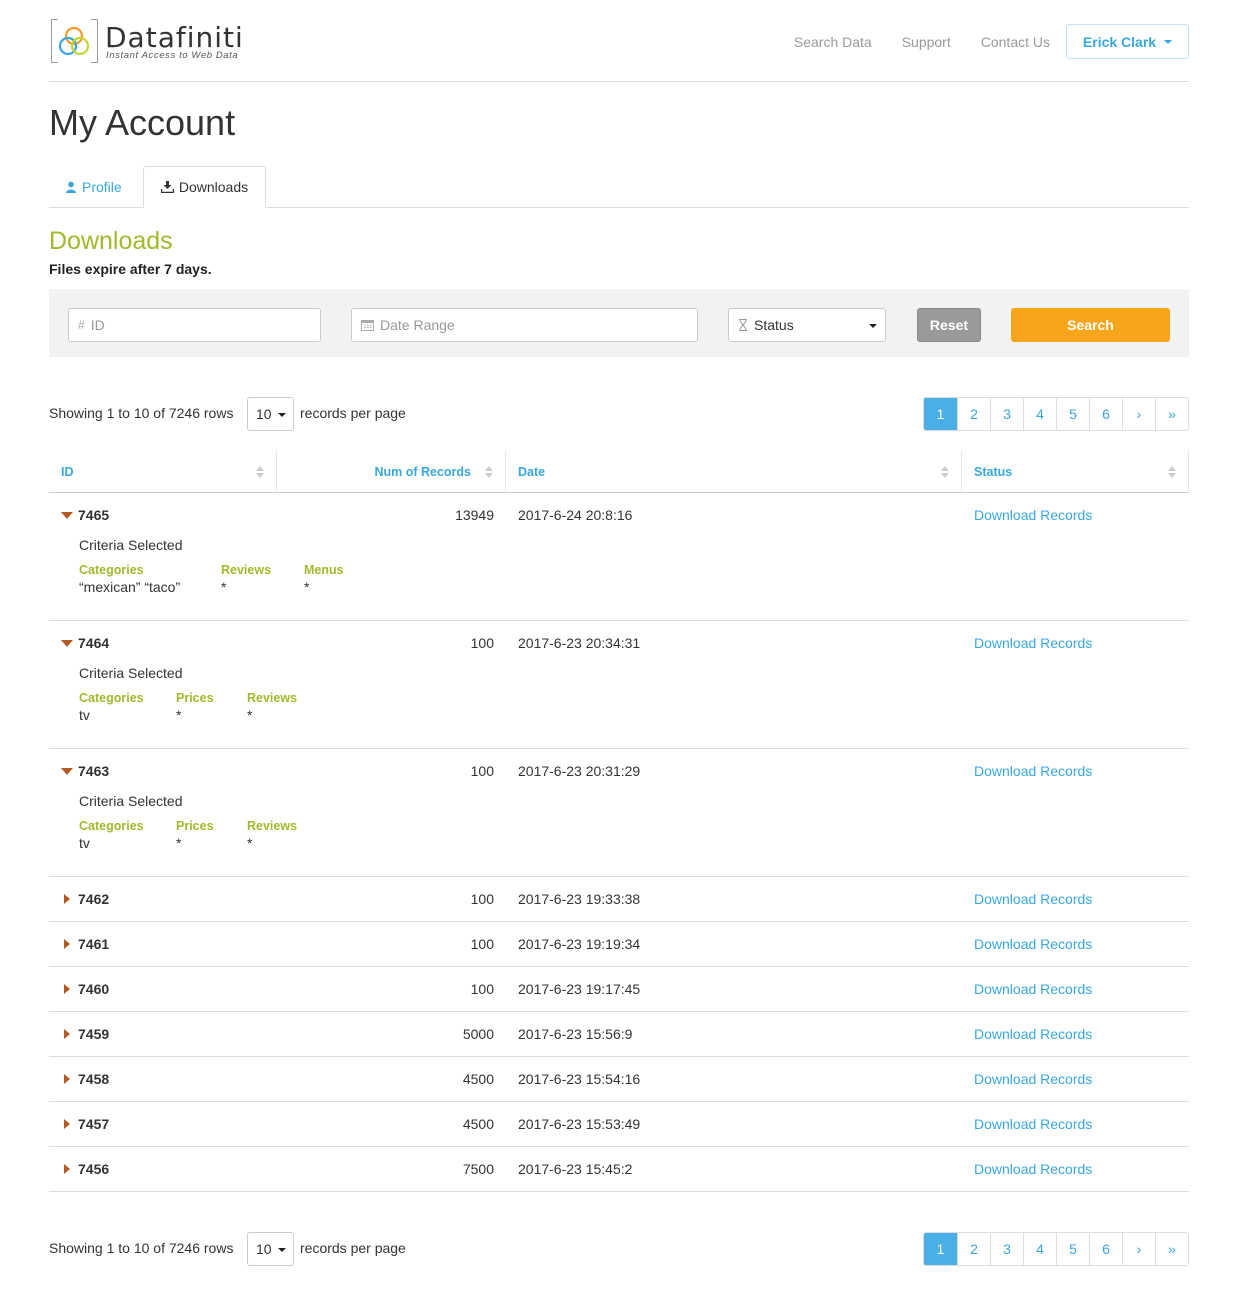 This screenshot has width=1241, height=1294. Describe the element at coordinates (94, 1079) in the screenshot. I see `row-id: 7458` at that location.